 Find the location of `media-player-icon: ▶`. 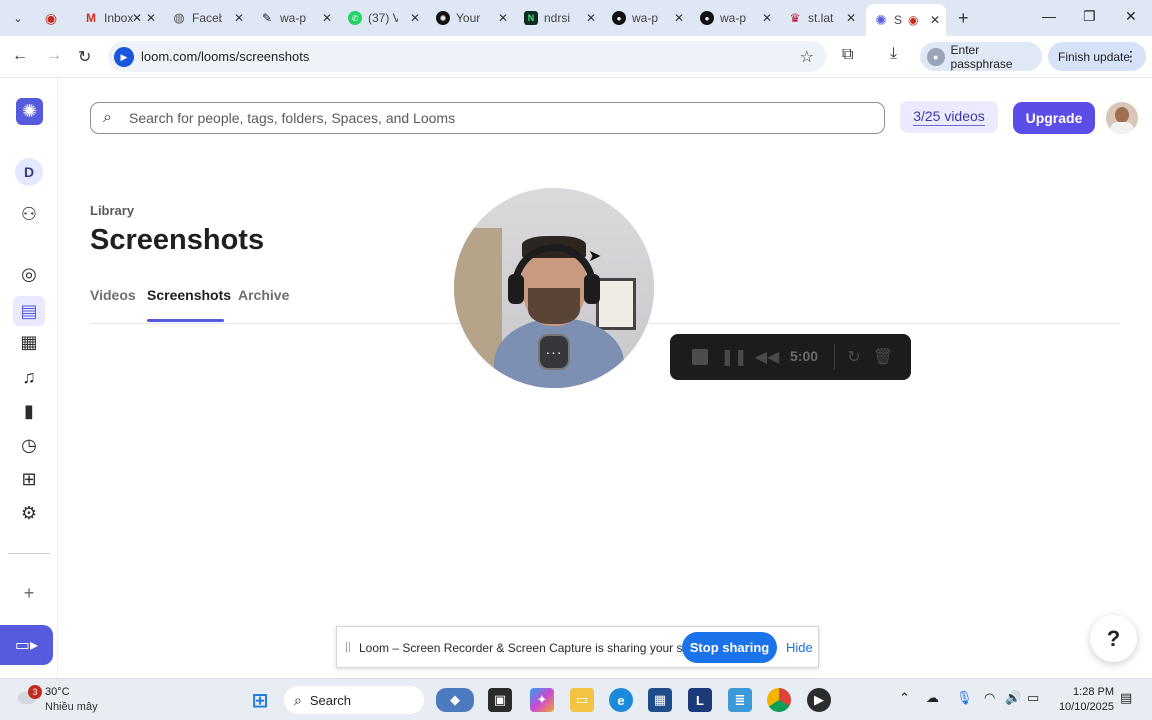

media-player-icon: ▶ is located at coordinates (819, 700).